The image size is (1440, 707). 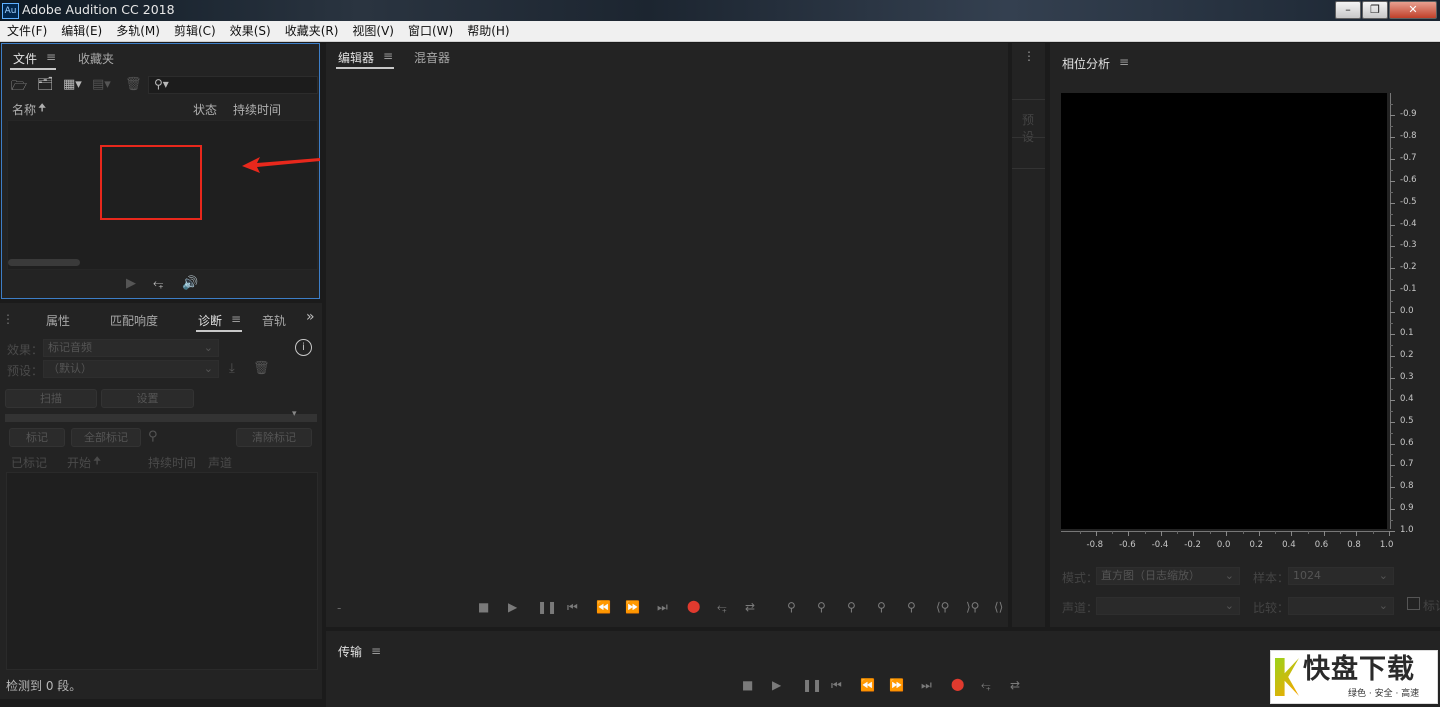 I want to click on column-start: 开始, so click(x=79, y=462).